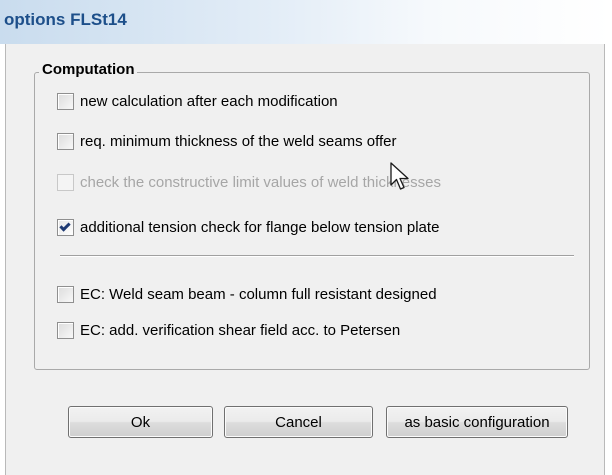  Describe the element at coordinates (306, 22) in the screenshot. I see `title-bar: options FLSt14` at that location.